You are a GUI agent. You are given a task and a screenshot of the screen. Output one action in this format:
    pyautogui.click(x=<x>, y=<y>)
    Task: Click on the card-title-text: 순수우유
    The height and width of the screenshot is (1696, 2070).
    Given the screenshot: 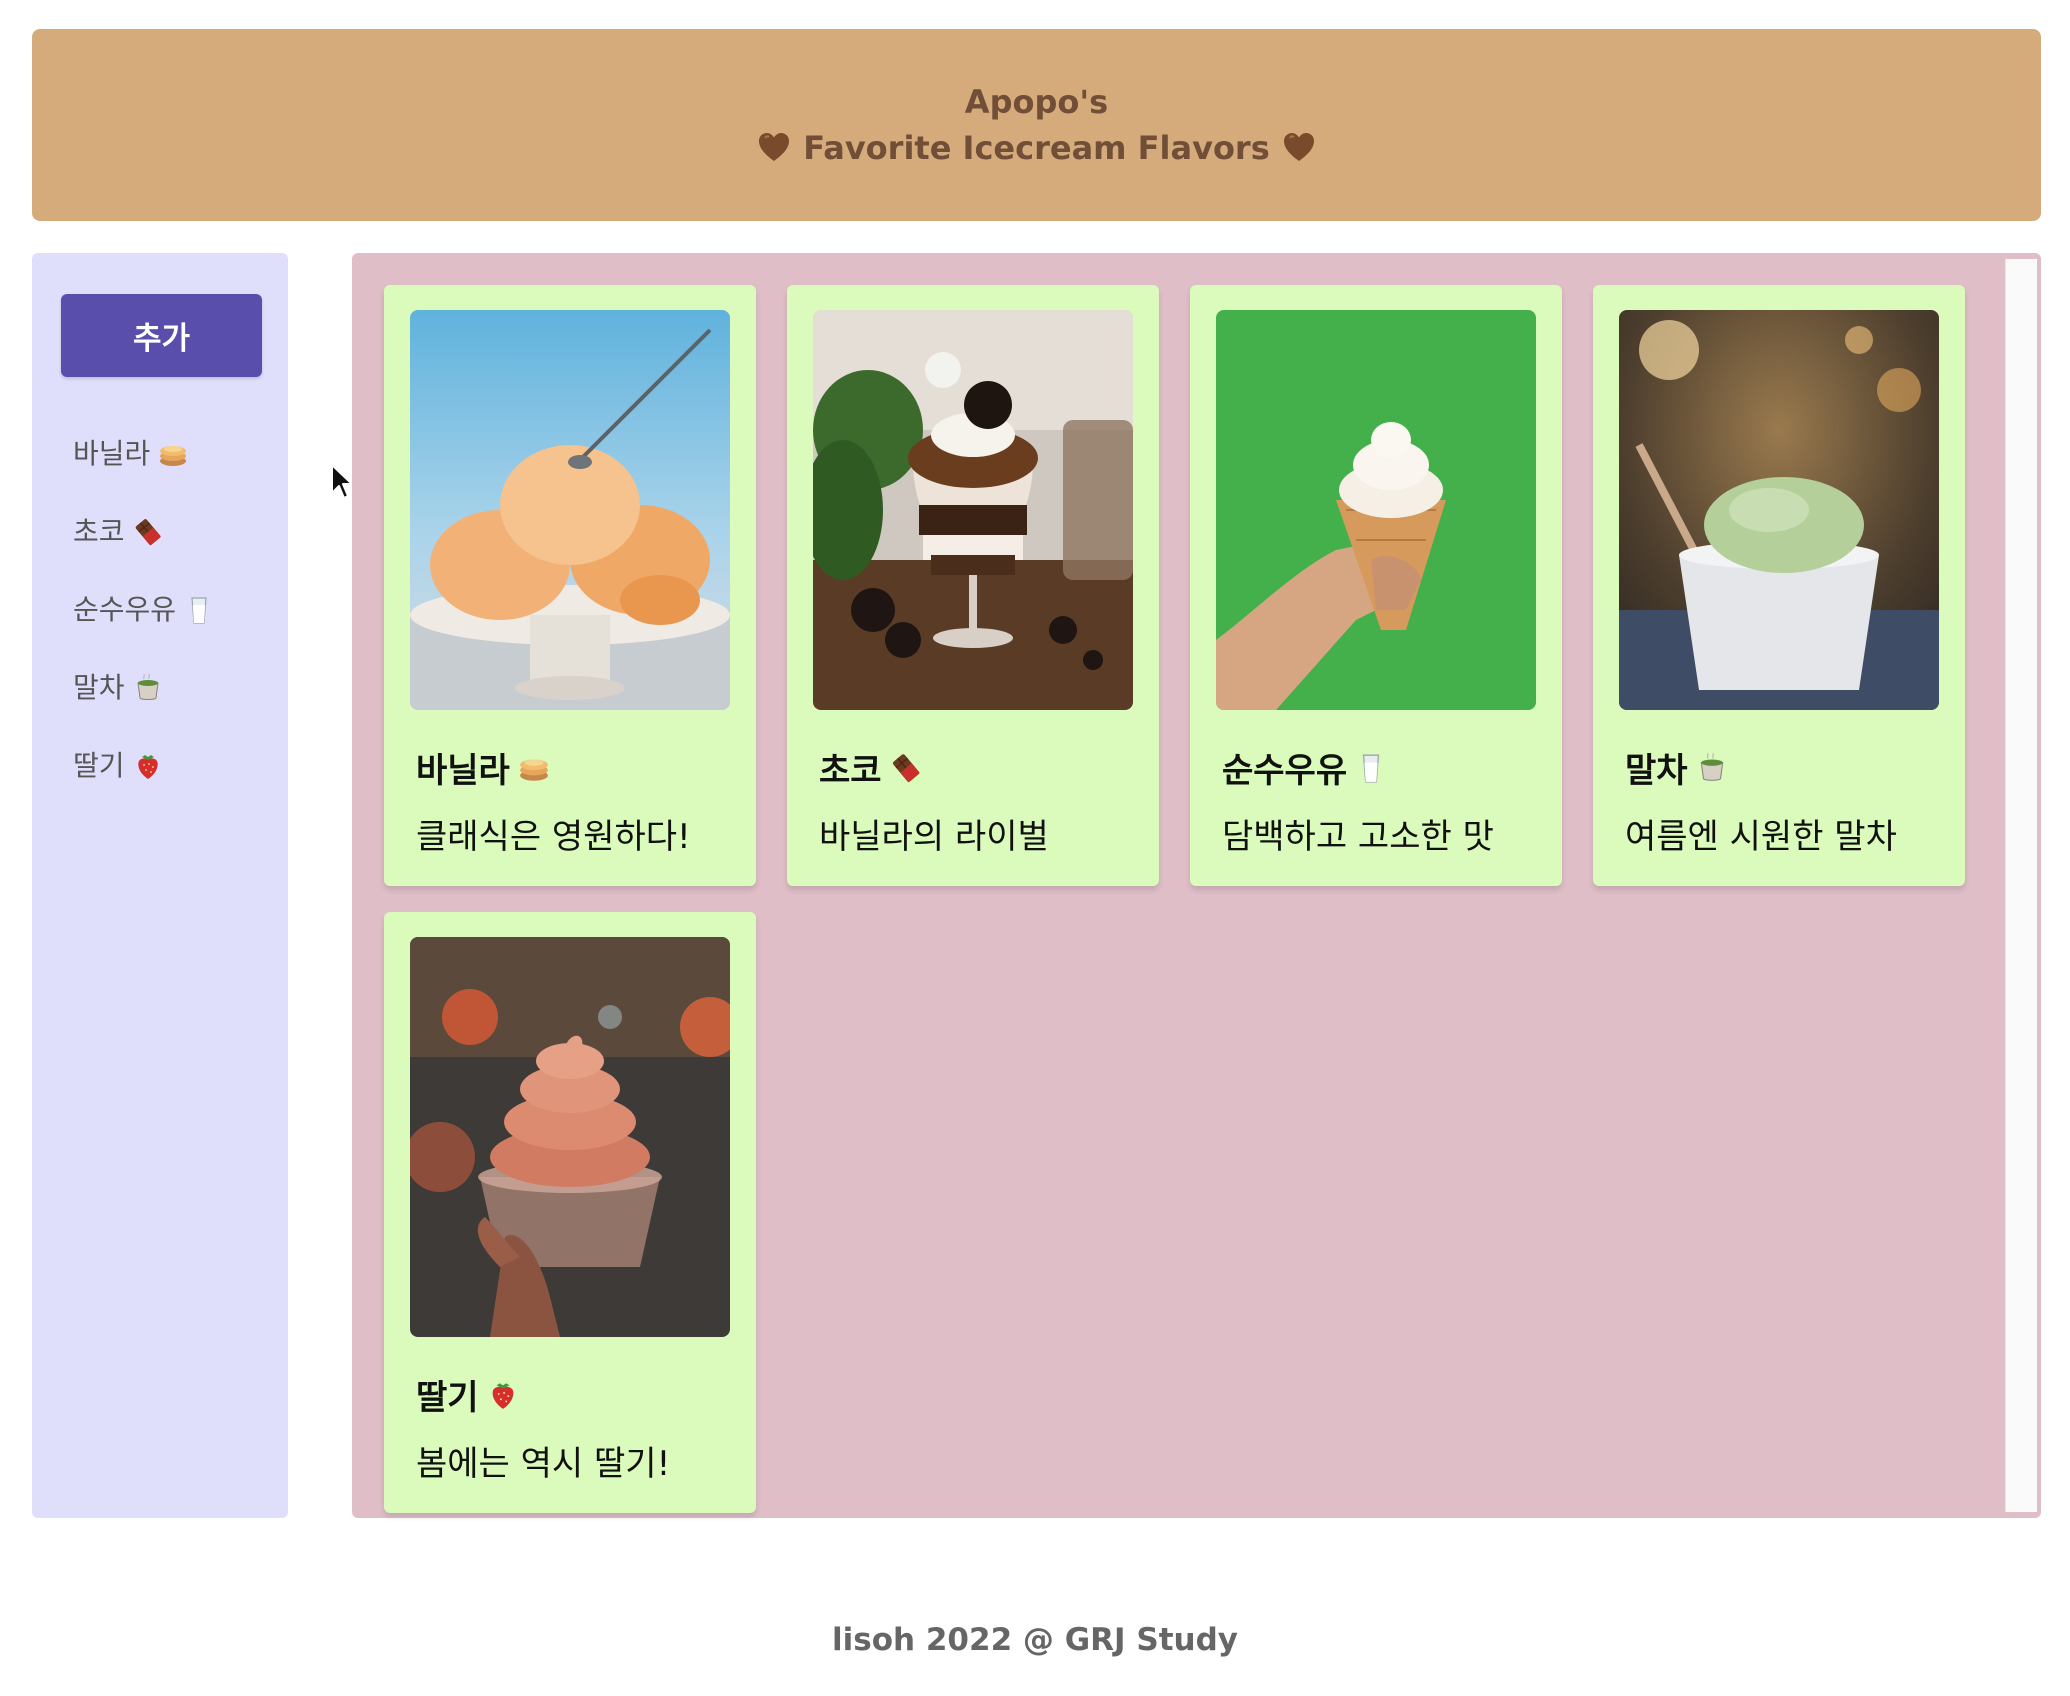 What is the action you would take?
    pyautogui.click(x=1285, y=771)
    